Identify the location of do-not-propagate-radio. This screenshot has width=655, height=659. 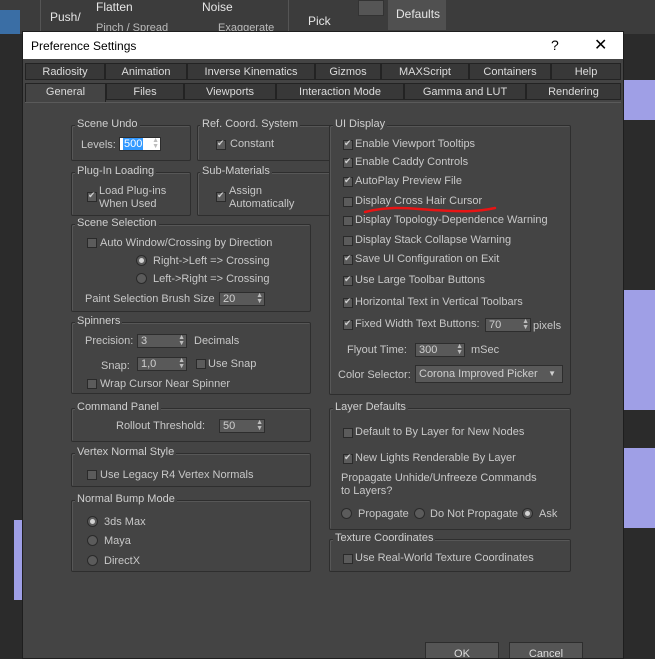
(419, 513).